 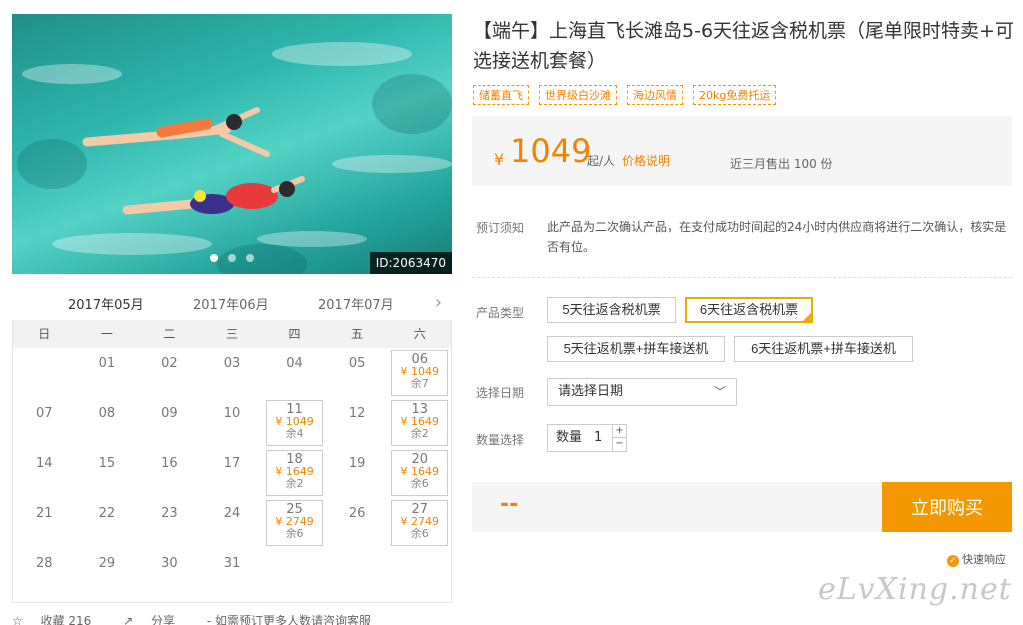 I want to click on day-remaining: 余2, so click(x=294, y=483).